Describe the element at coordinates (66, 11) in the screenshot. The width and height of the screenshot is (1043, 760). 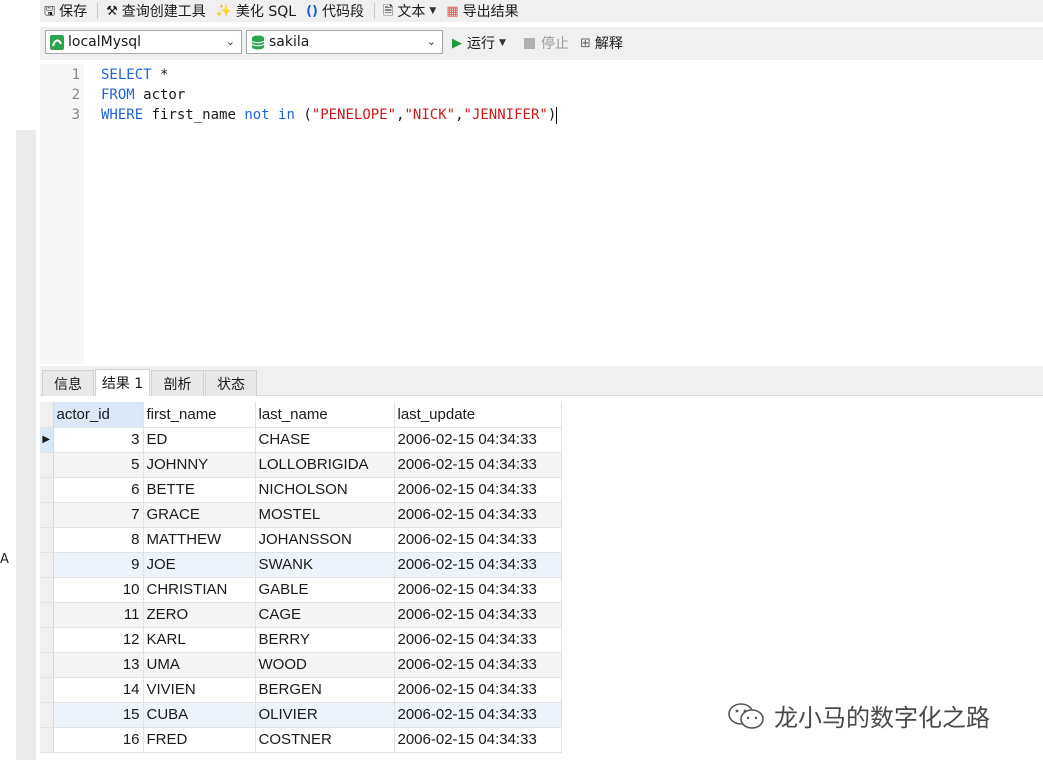
I see `save-button: 🖫 保存` at that location.